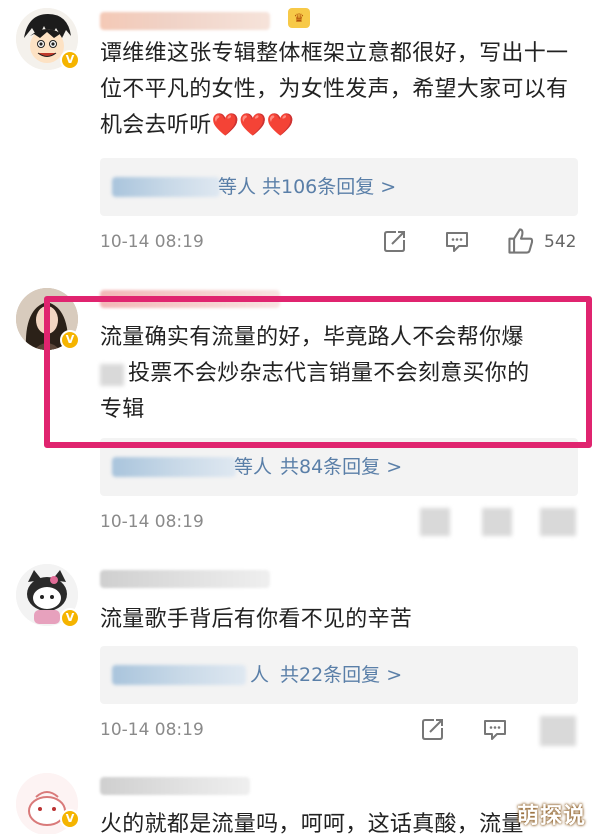 This screenshot has width=594, height=834. I want to click on reply-count-link: 共22条回复 >, so click(341, 675).